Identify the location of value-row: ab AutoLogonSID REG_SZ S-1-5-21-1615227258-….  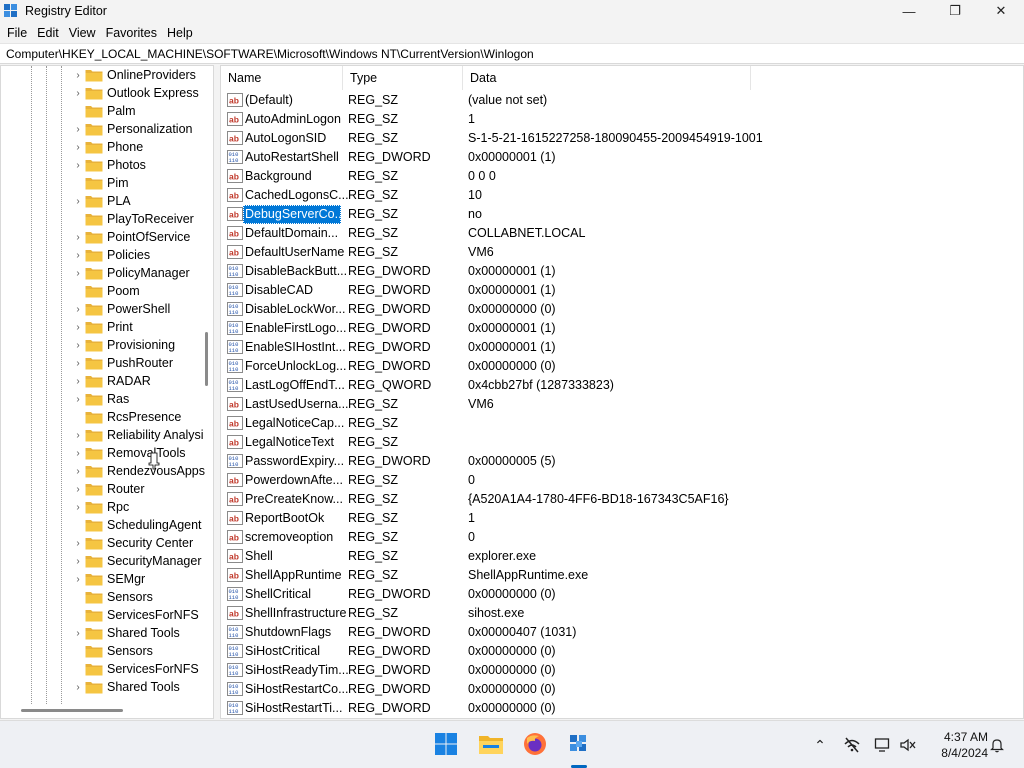
(622, 138).